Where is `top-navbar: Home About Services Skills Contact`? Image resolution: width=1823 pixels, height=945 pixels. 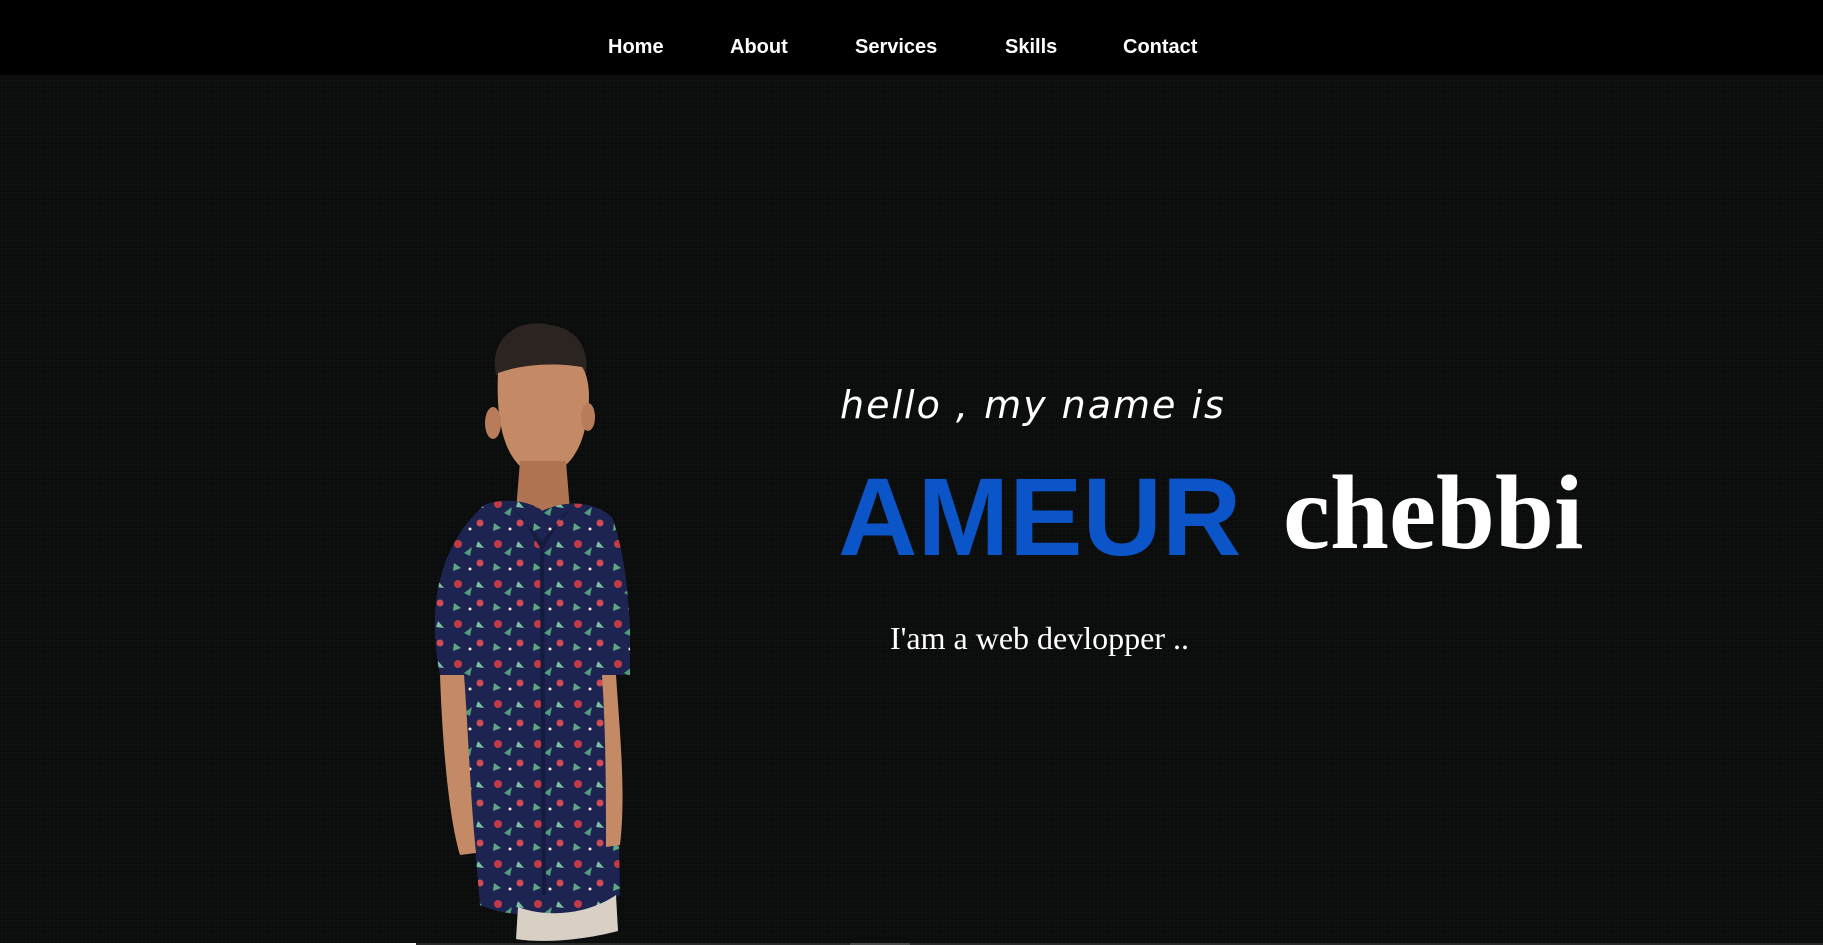 top-navbar: Home About Services Skills Contact is located at coordinates (911, 37).